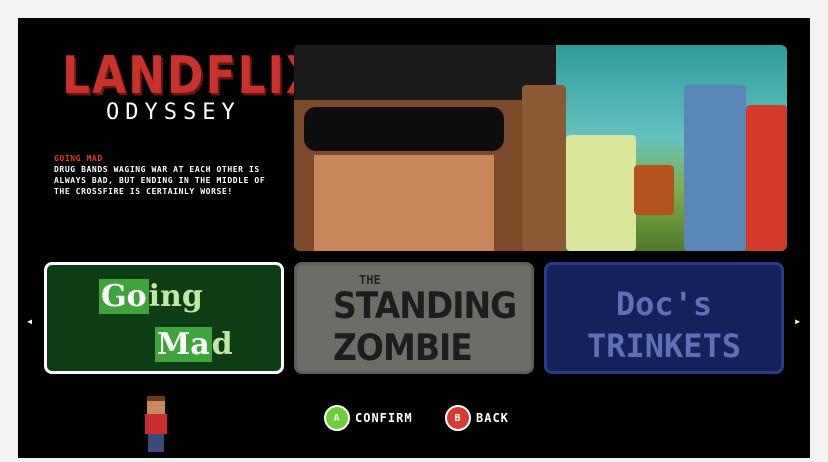 The height and width of the screenshot is (462, 828). What do you see at coordinates (173, 112) in the screenshot?
I see `game-subtitle: ODYSSEY` at bounding box center [173, 112].